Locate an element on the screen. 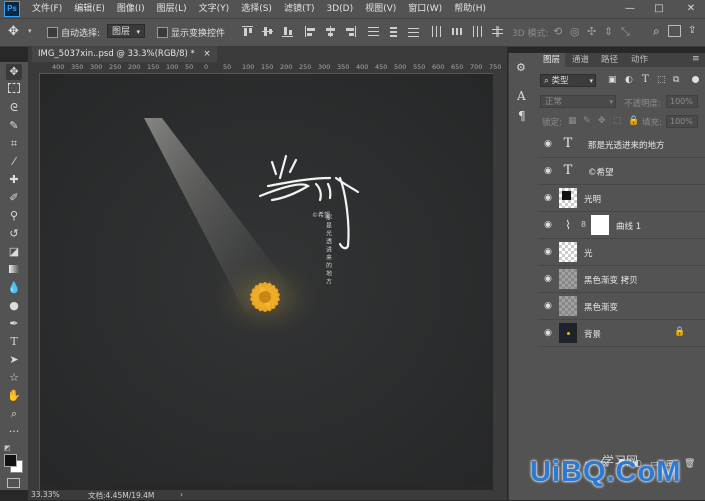 The width and height of the screenshot is (705, 501). 3d-roll-icon: ◎ is located at coordinates (575, 31).